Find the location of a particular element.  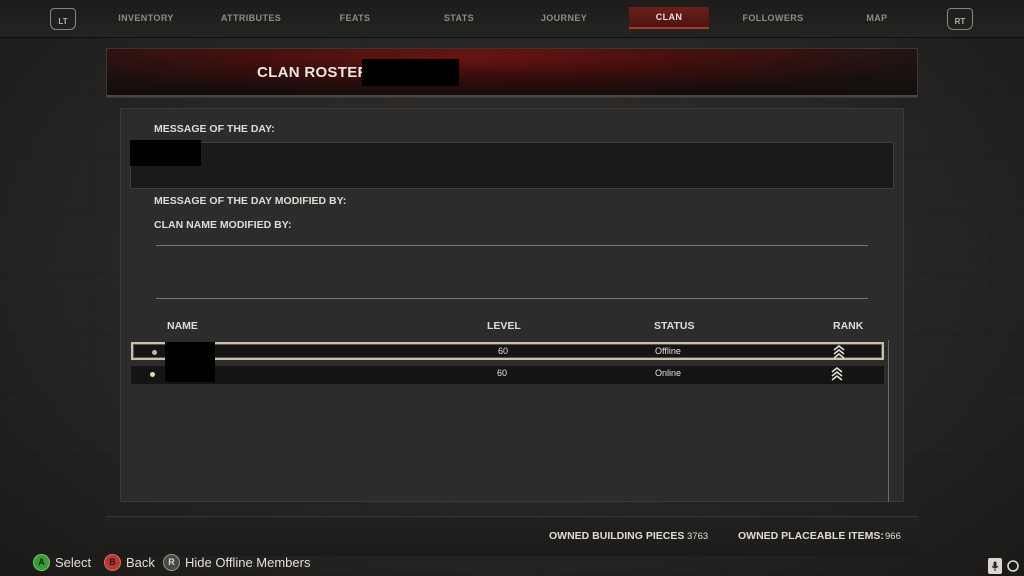

select-hint-label: Select is located at coordinates (73, 562).